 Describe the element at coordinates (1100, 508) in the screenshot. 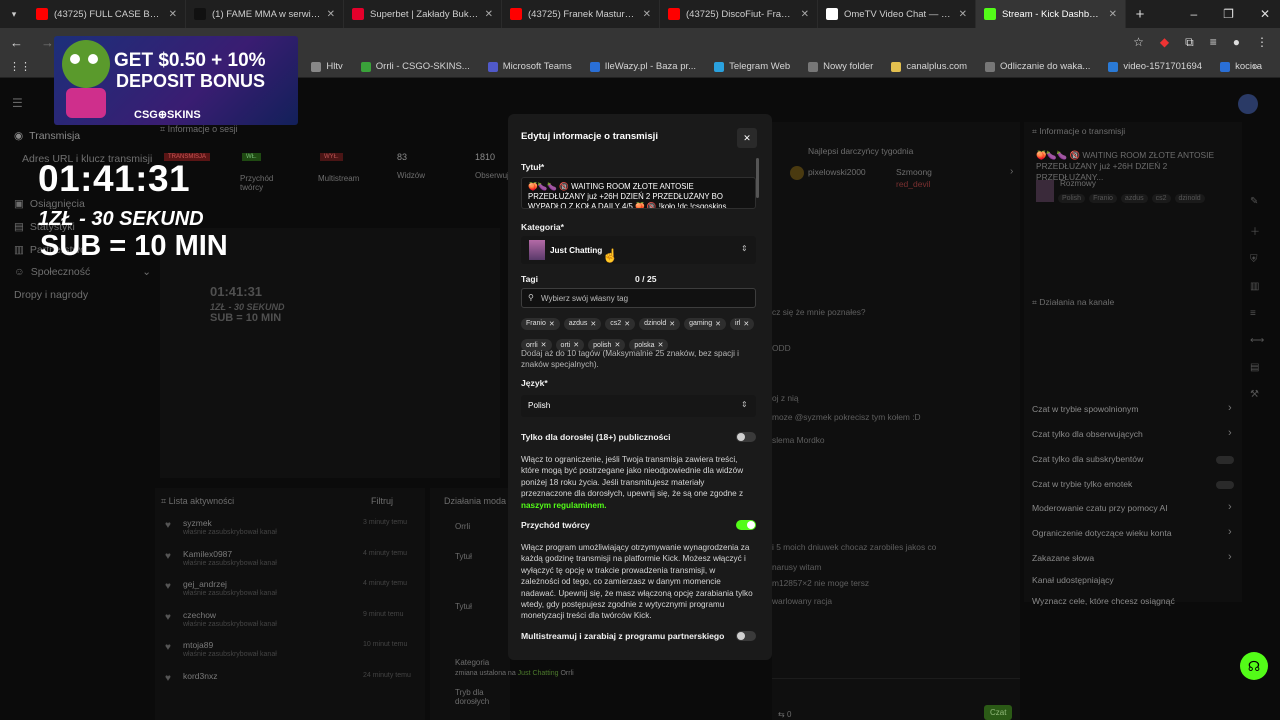

I see `channel-action-item: Moderowanie czatu przy pomocy AI` at that location.